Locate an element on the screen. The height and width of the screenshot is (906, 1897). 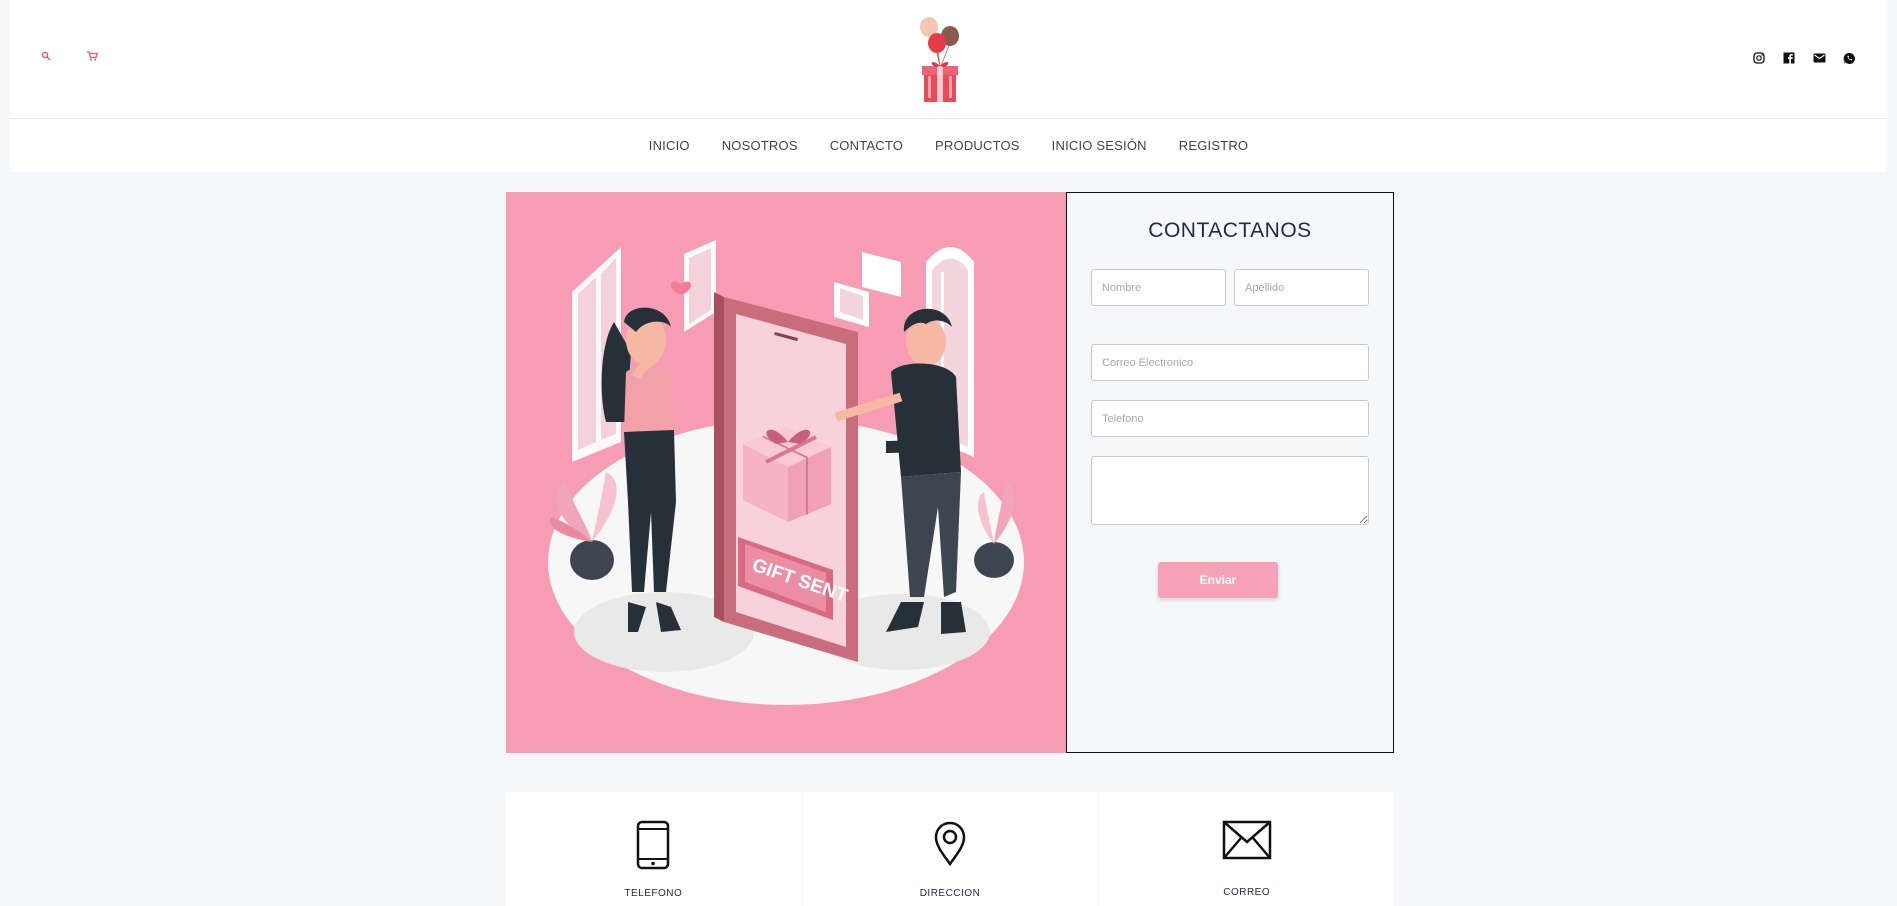
nav-item-contacto: CONTACTO is located at coordinates (866, 145).